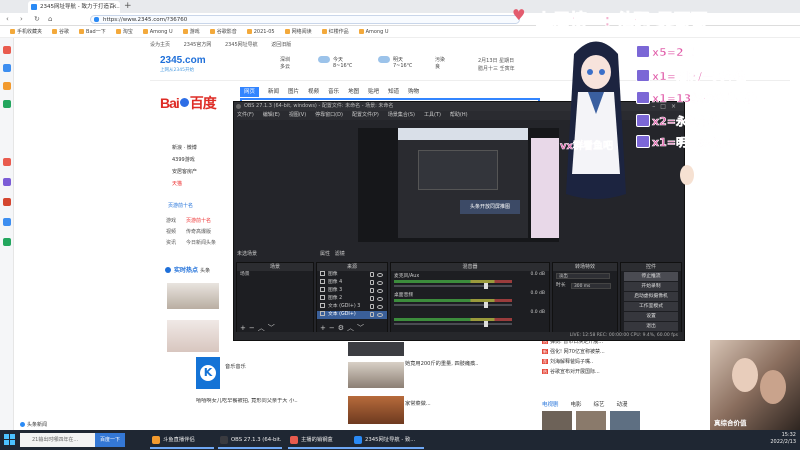  I want to click on properties-button: 属性, so click(325, 254).